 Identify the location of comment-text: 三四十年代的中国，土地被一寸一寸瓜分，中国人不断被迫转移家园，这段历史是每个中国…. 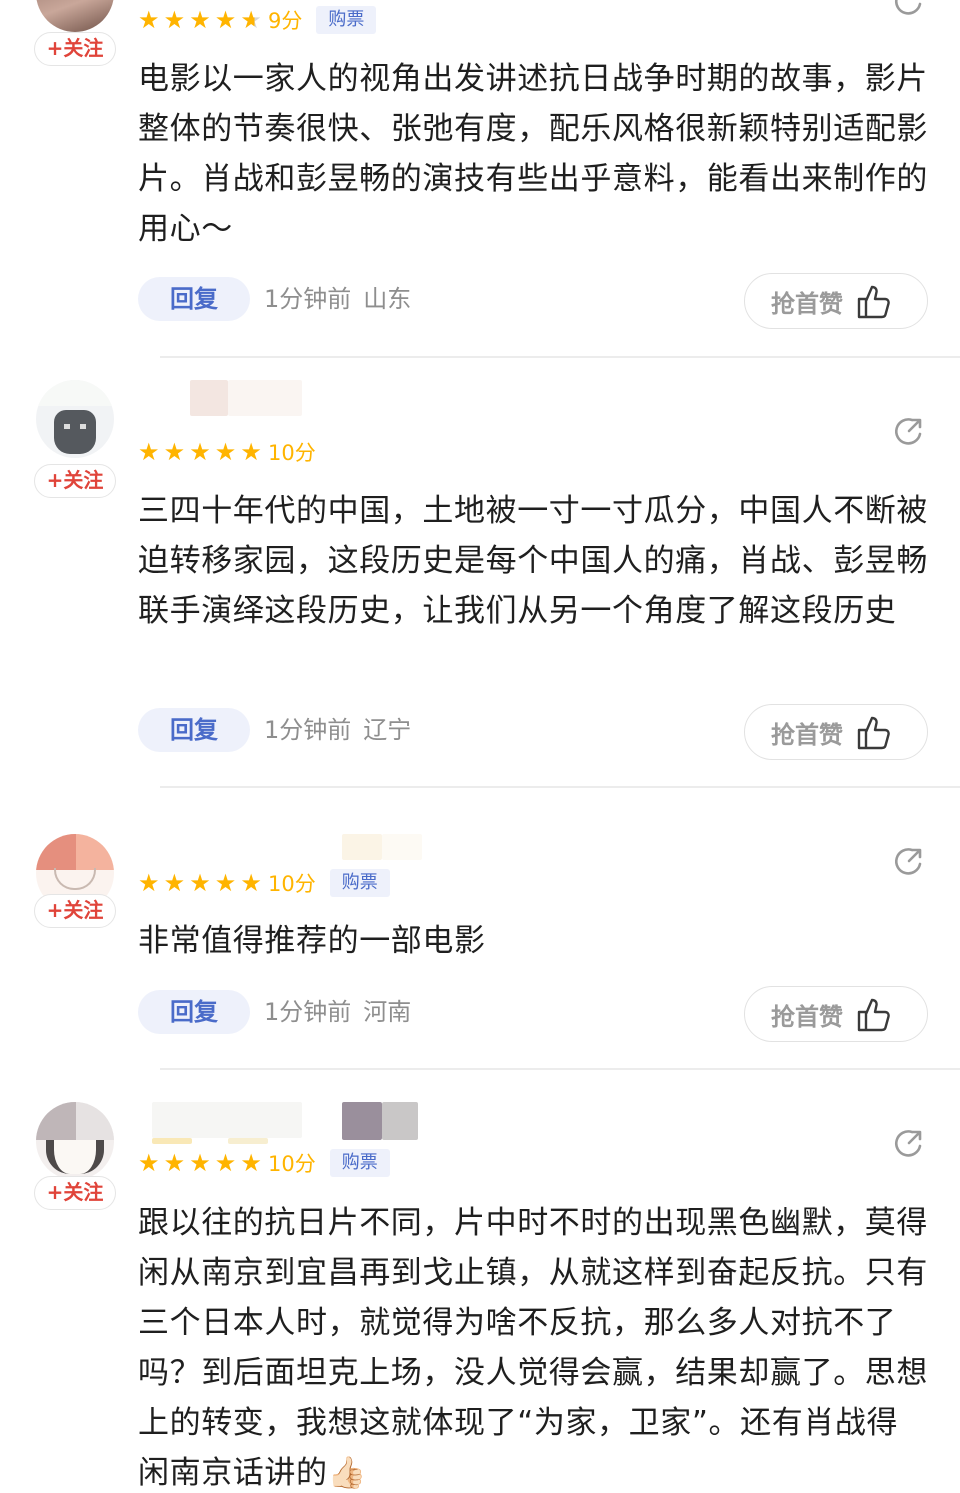
(533, 561).